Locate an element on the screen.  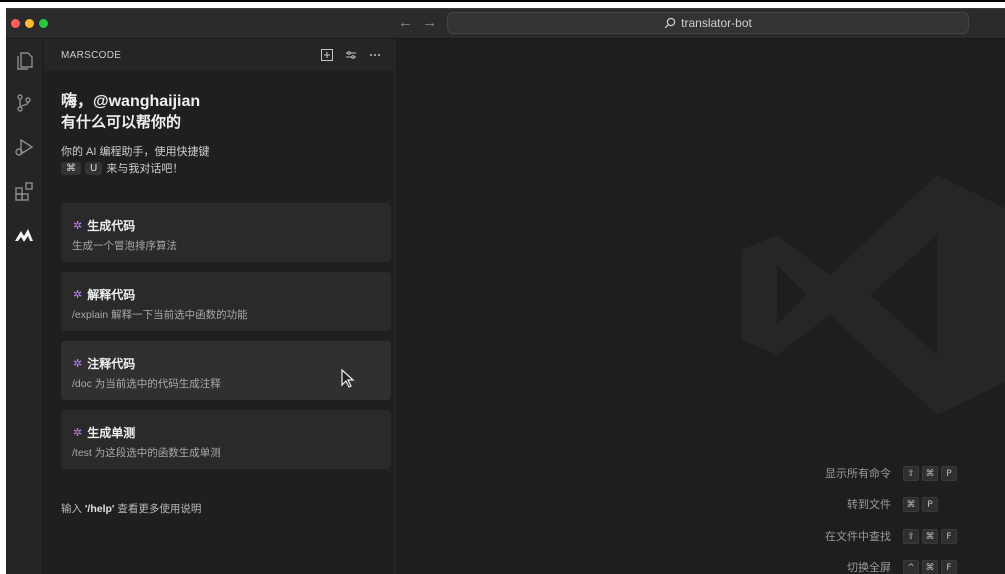
u-key: U is located at coordinates (94, 168).